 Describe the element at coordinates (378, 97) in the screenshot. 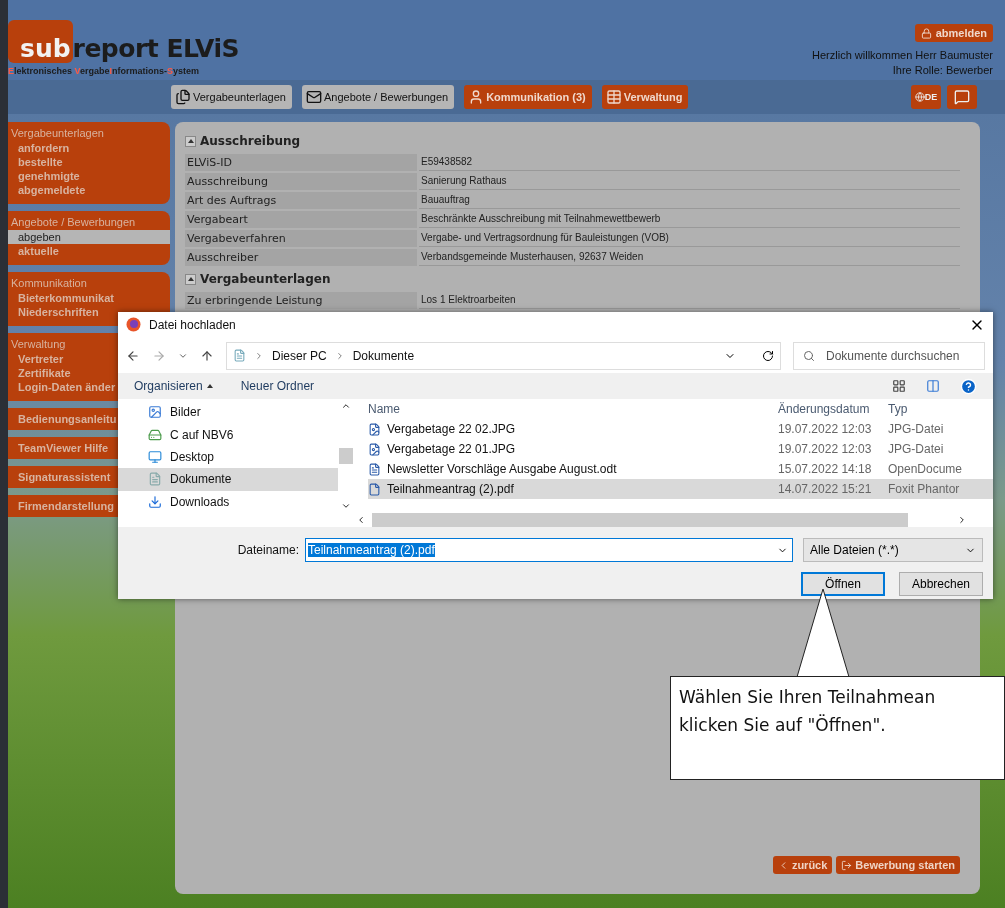

I see `nav-tab: Angebote / Bewerbungen` at that location.